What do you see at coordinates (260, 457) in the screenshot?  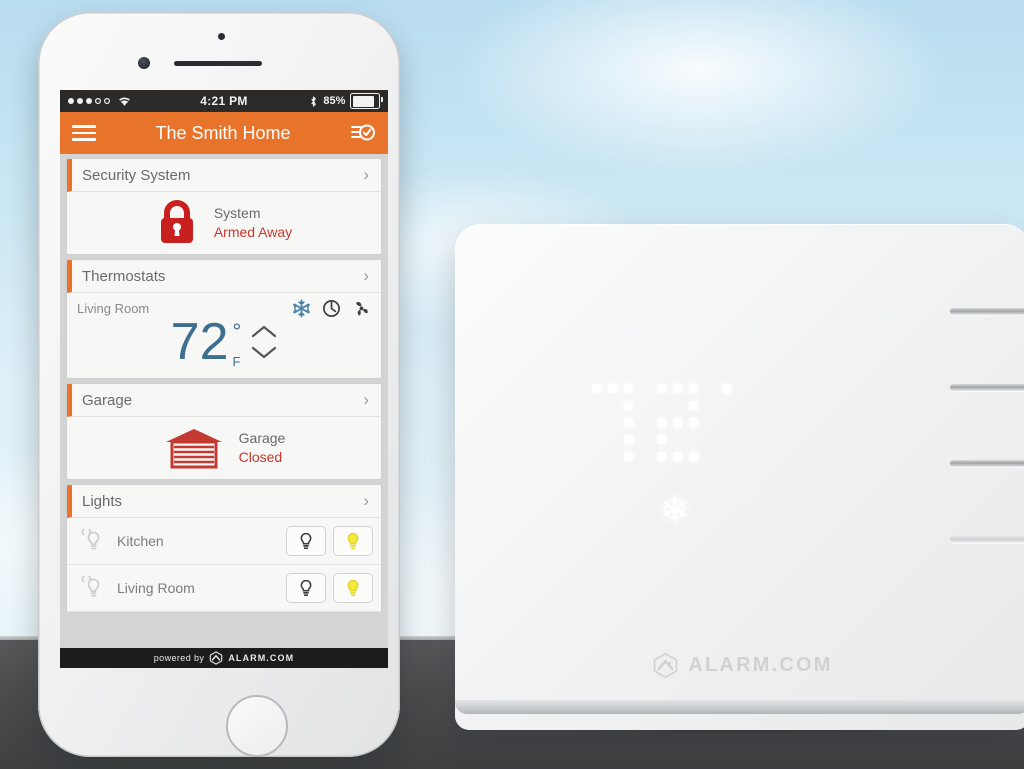 I see `garage-status-value: Closed` at bounding box center [260, 457].